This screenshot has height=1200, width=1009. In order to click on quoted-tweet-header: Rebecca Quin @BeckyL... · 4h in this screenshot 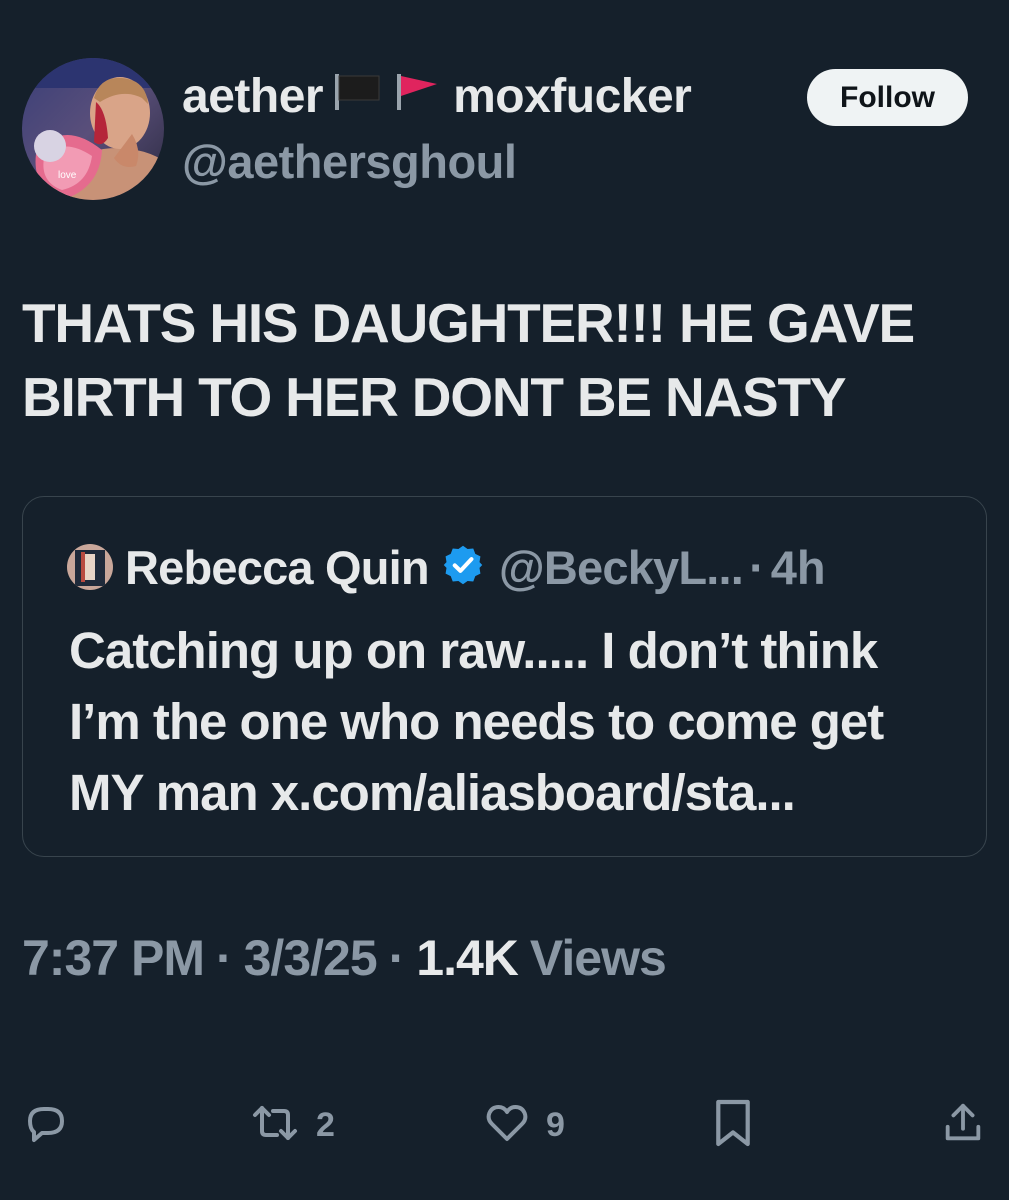, I will do `click(517, 567)`.